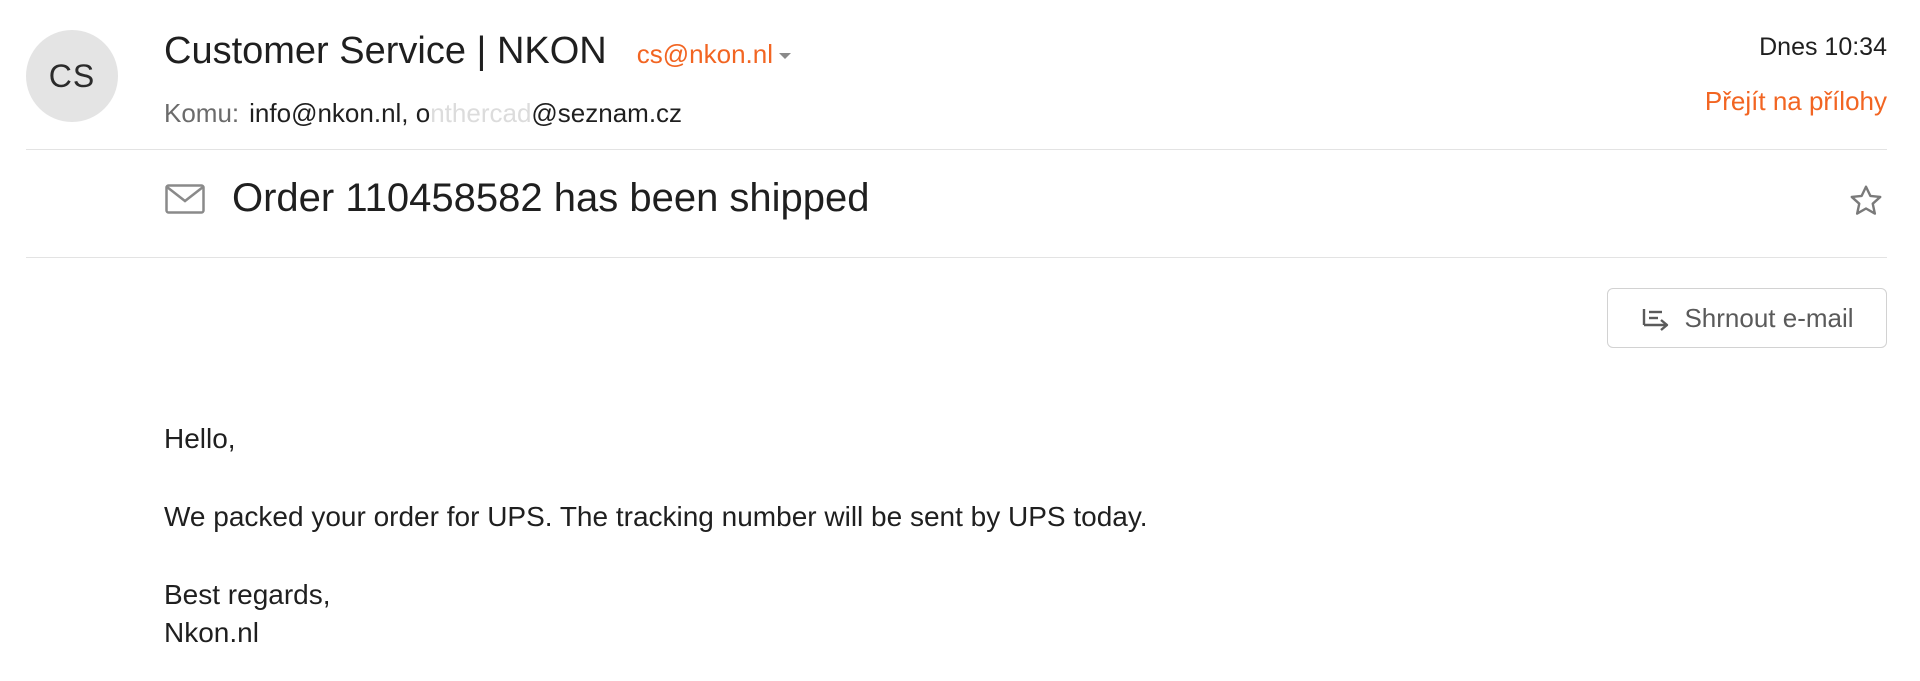 The image size is (1920, 681). I want to click on envelope-icon, so click(185, 199).